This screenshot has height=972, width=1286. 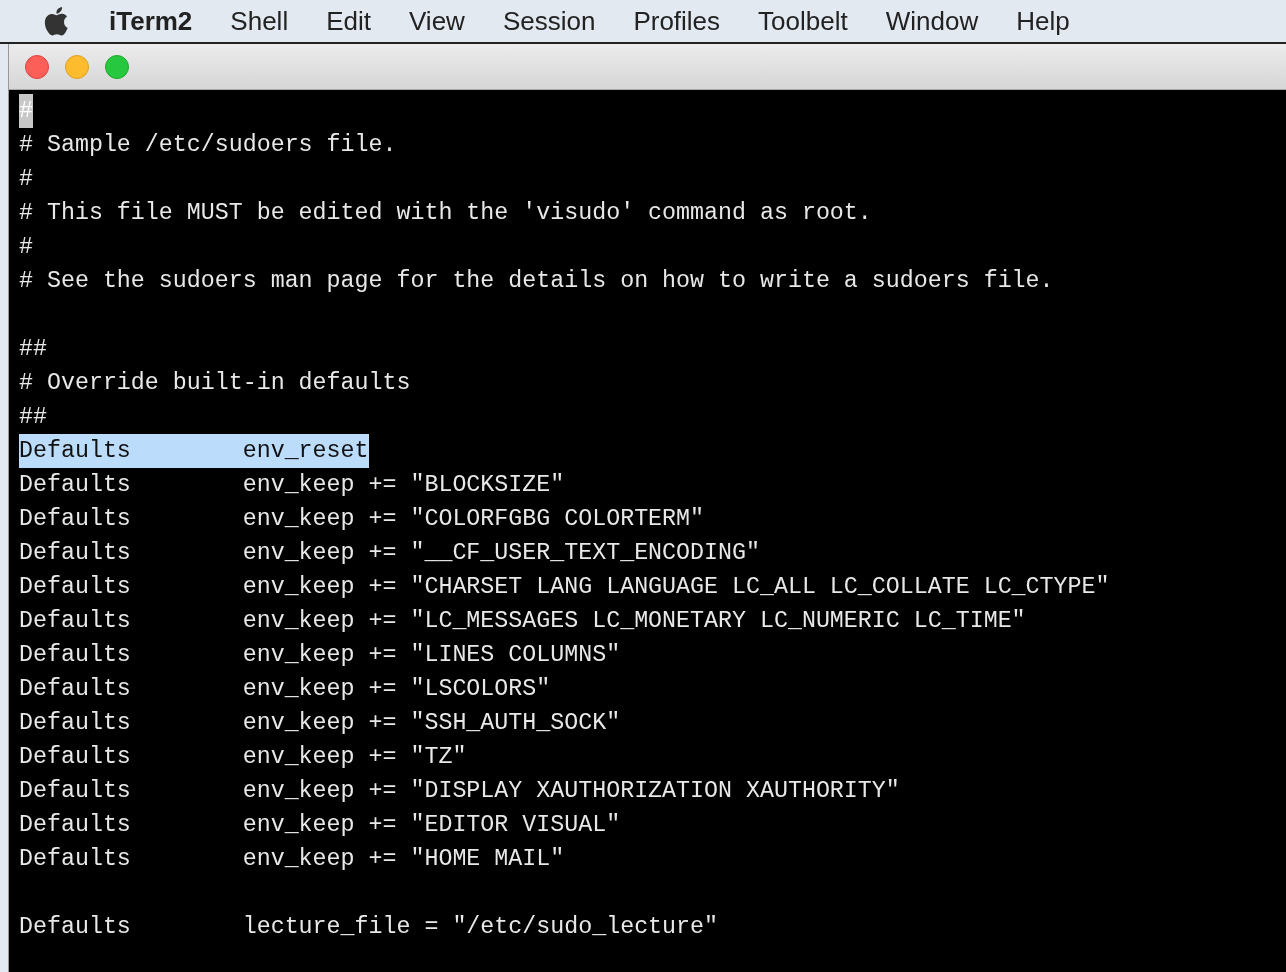 What do you see at coordinates (389, 553) in the screenshot?
I see `terminal-line: Defaults env_keep += "__CF_USER_TEXT_ENCODING"` at bounding box center [389, 553].